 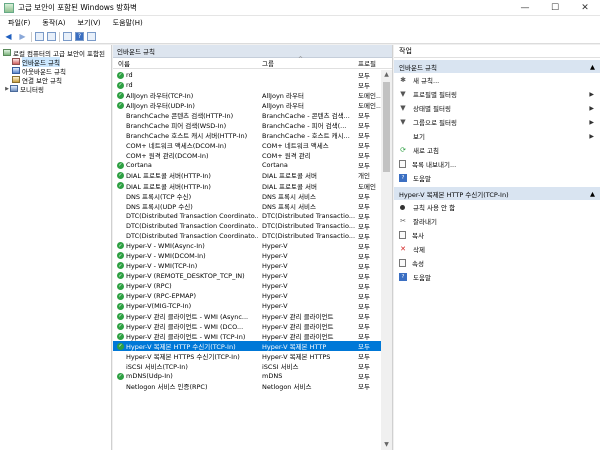 What do you see at coordinates (67, 36) in the screenshot?
I see `export-list-icon` at bounding box center [67, 36].